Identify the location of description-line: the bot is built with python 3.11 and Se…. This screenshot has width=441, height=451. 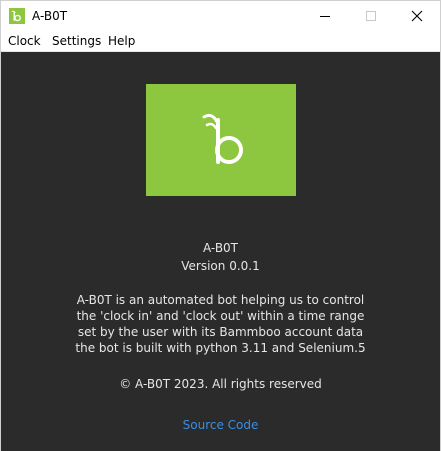
(220, 348).